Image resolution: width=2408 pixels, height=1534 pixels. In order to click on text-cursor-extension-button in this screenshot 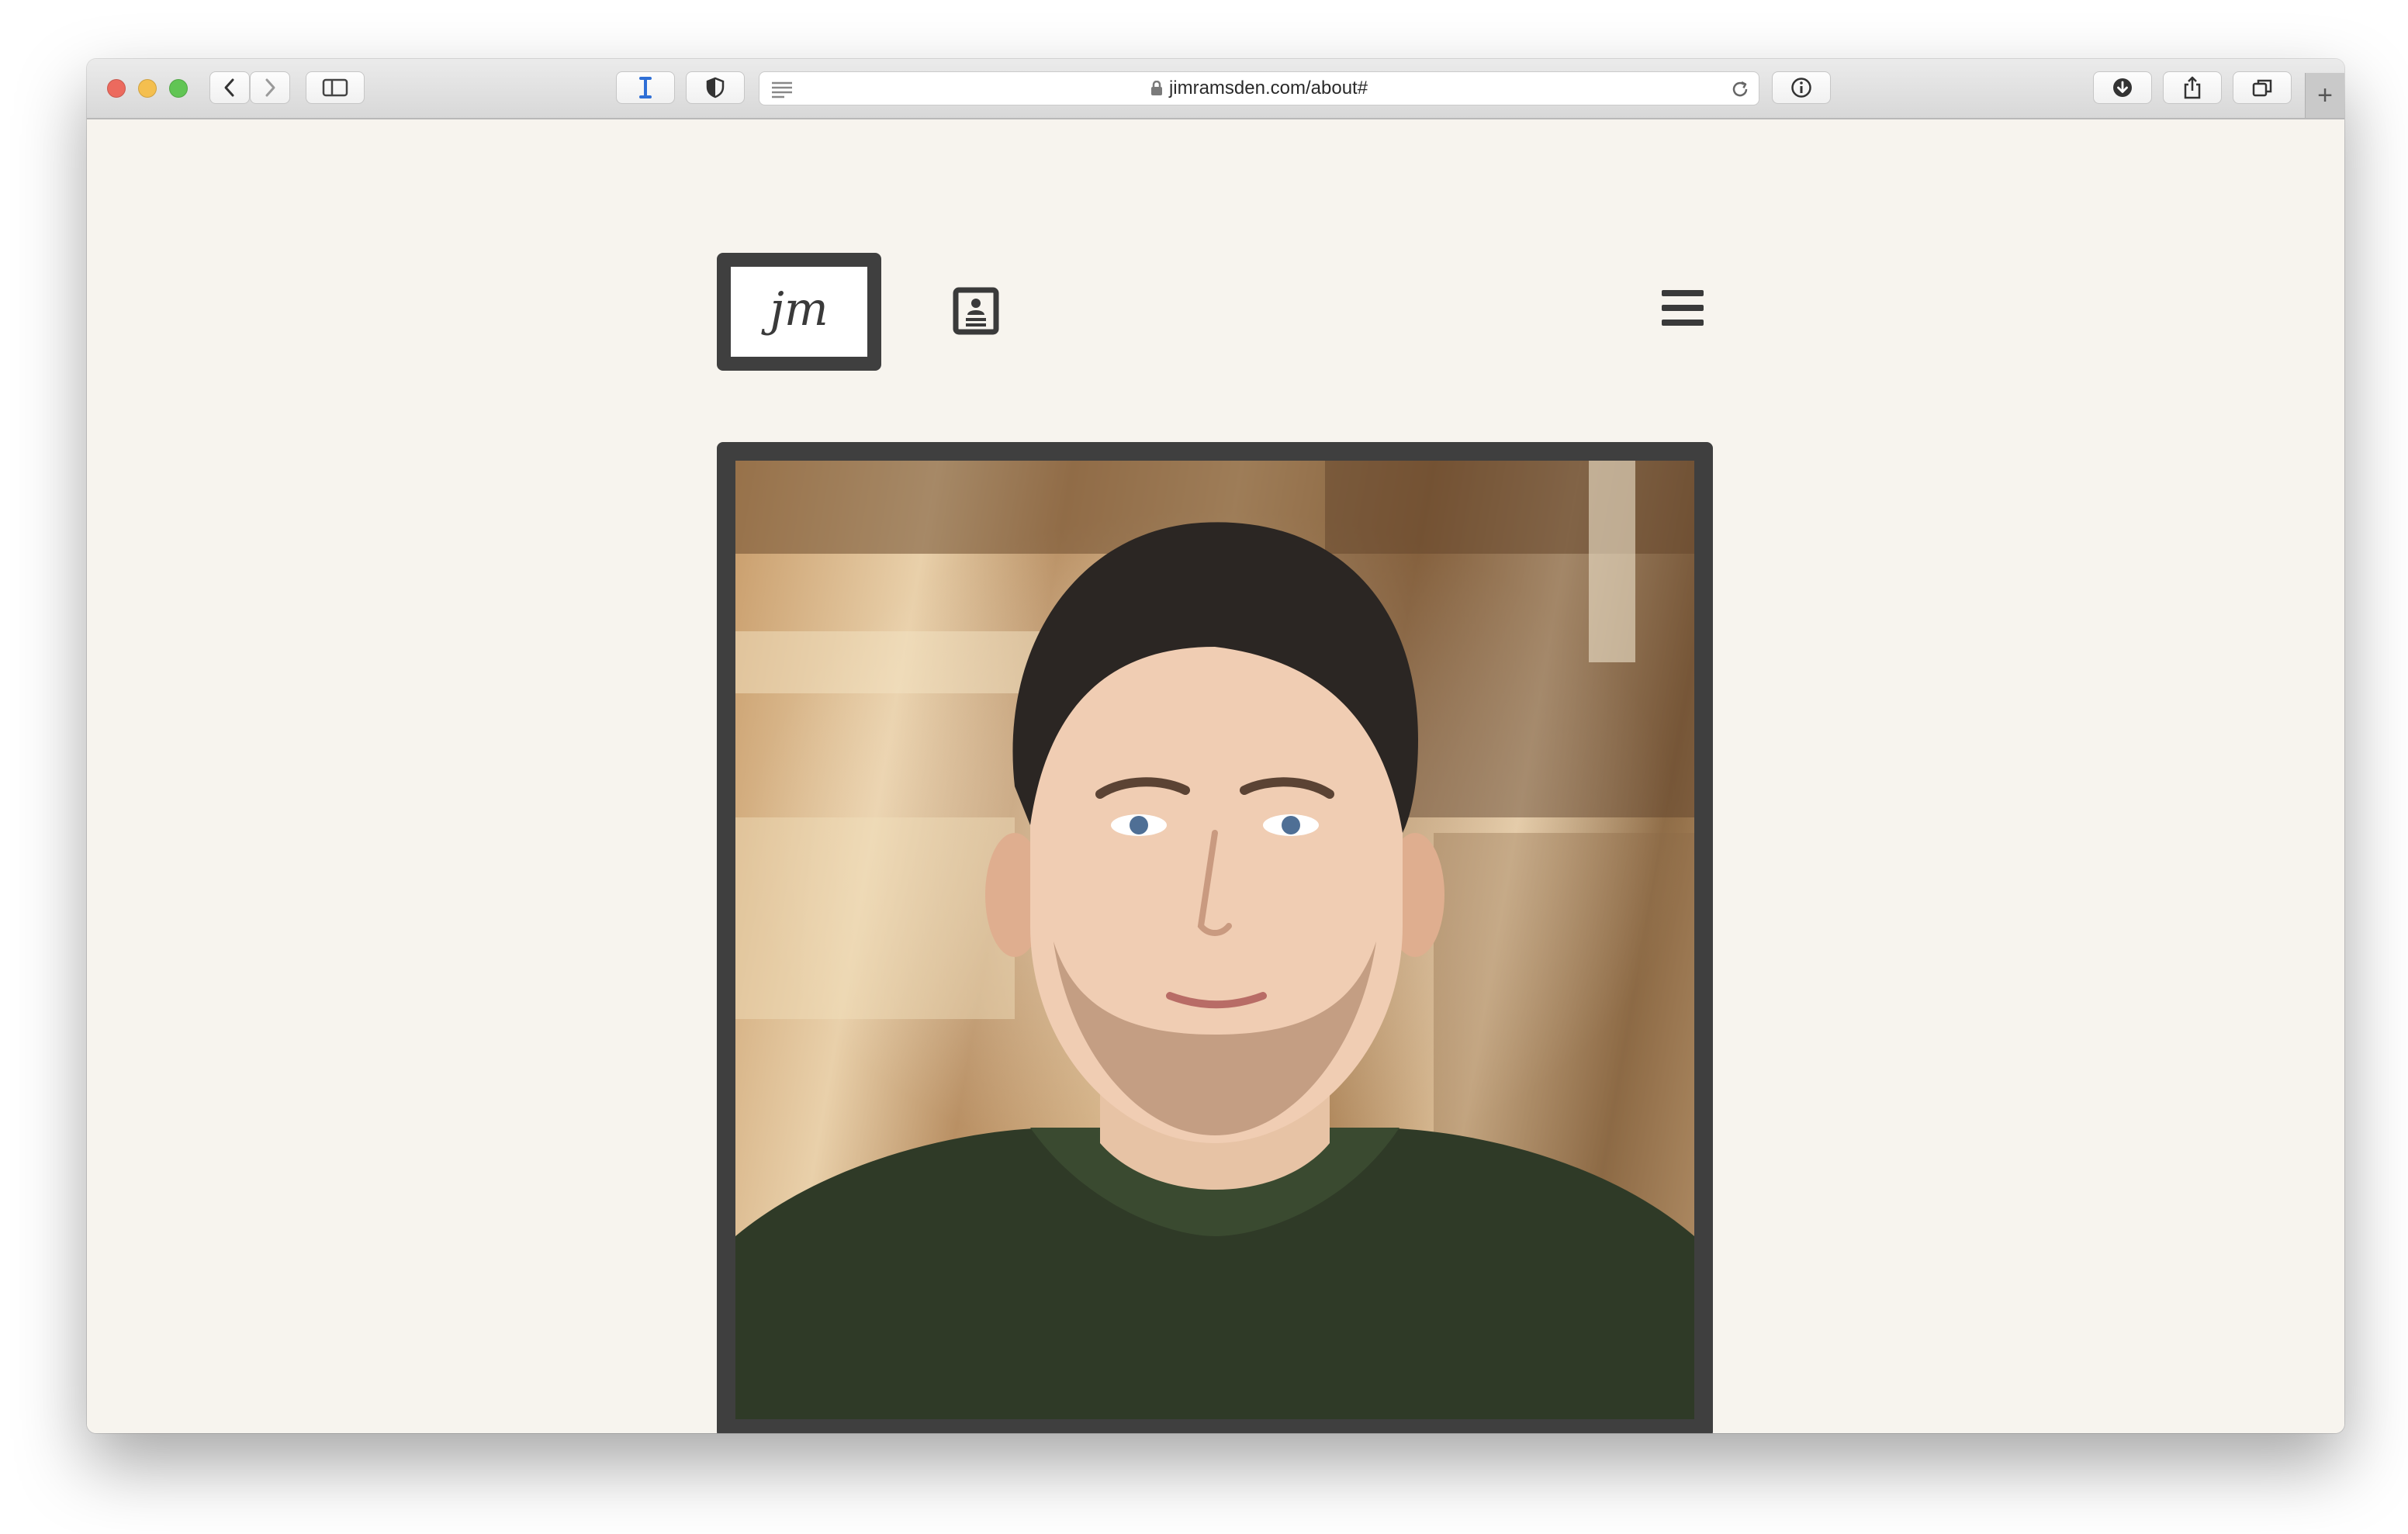, I will do `click(645, 87)`.